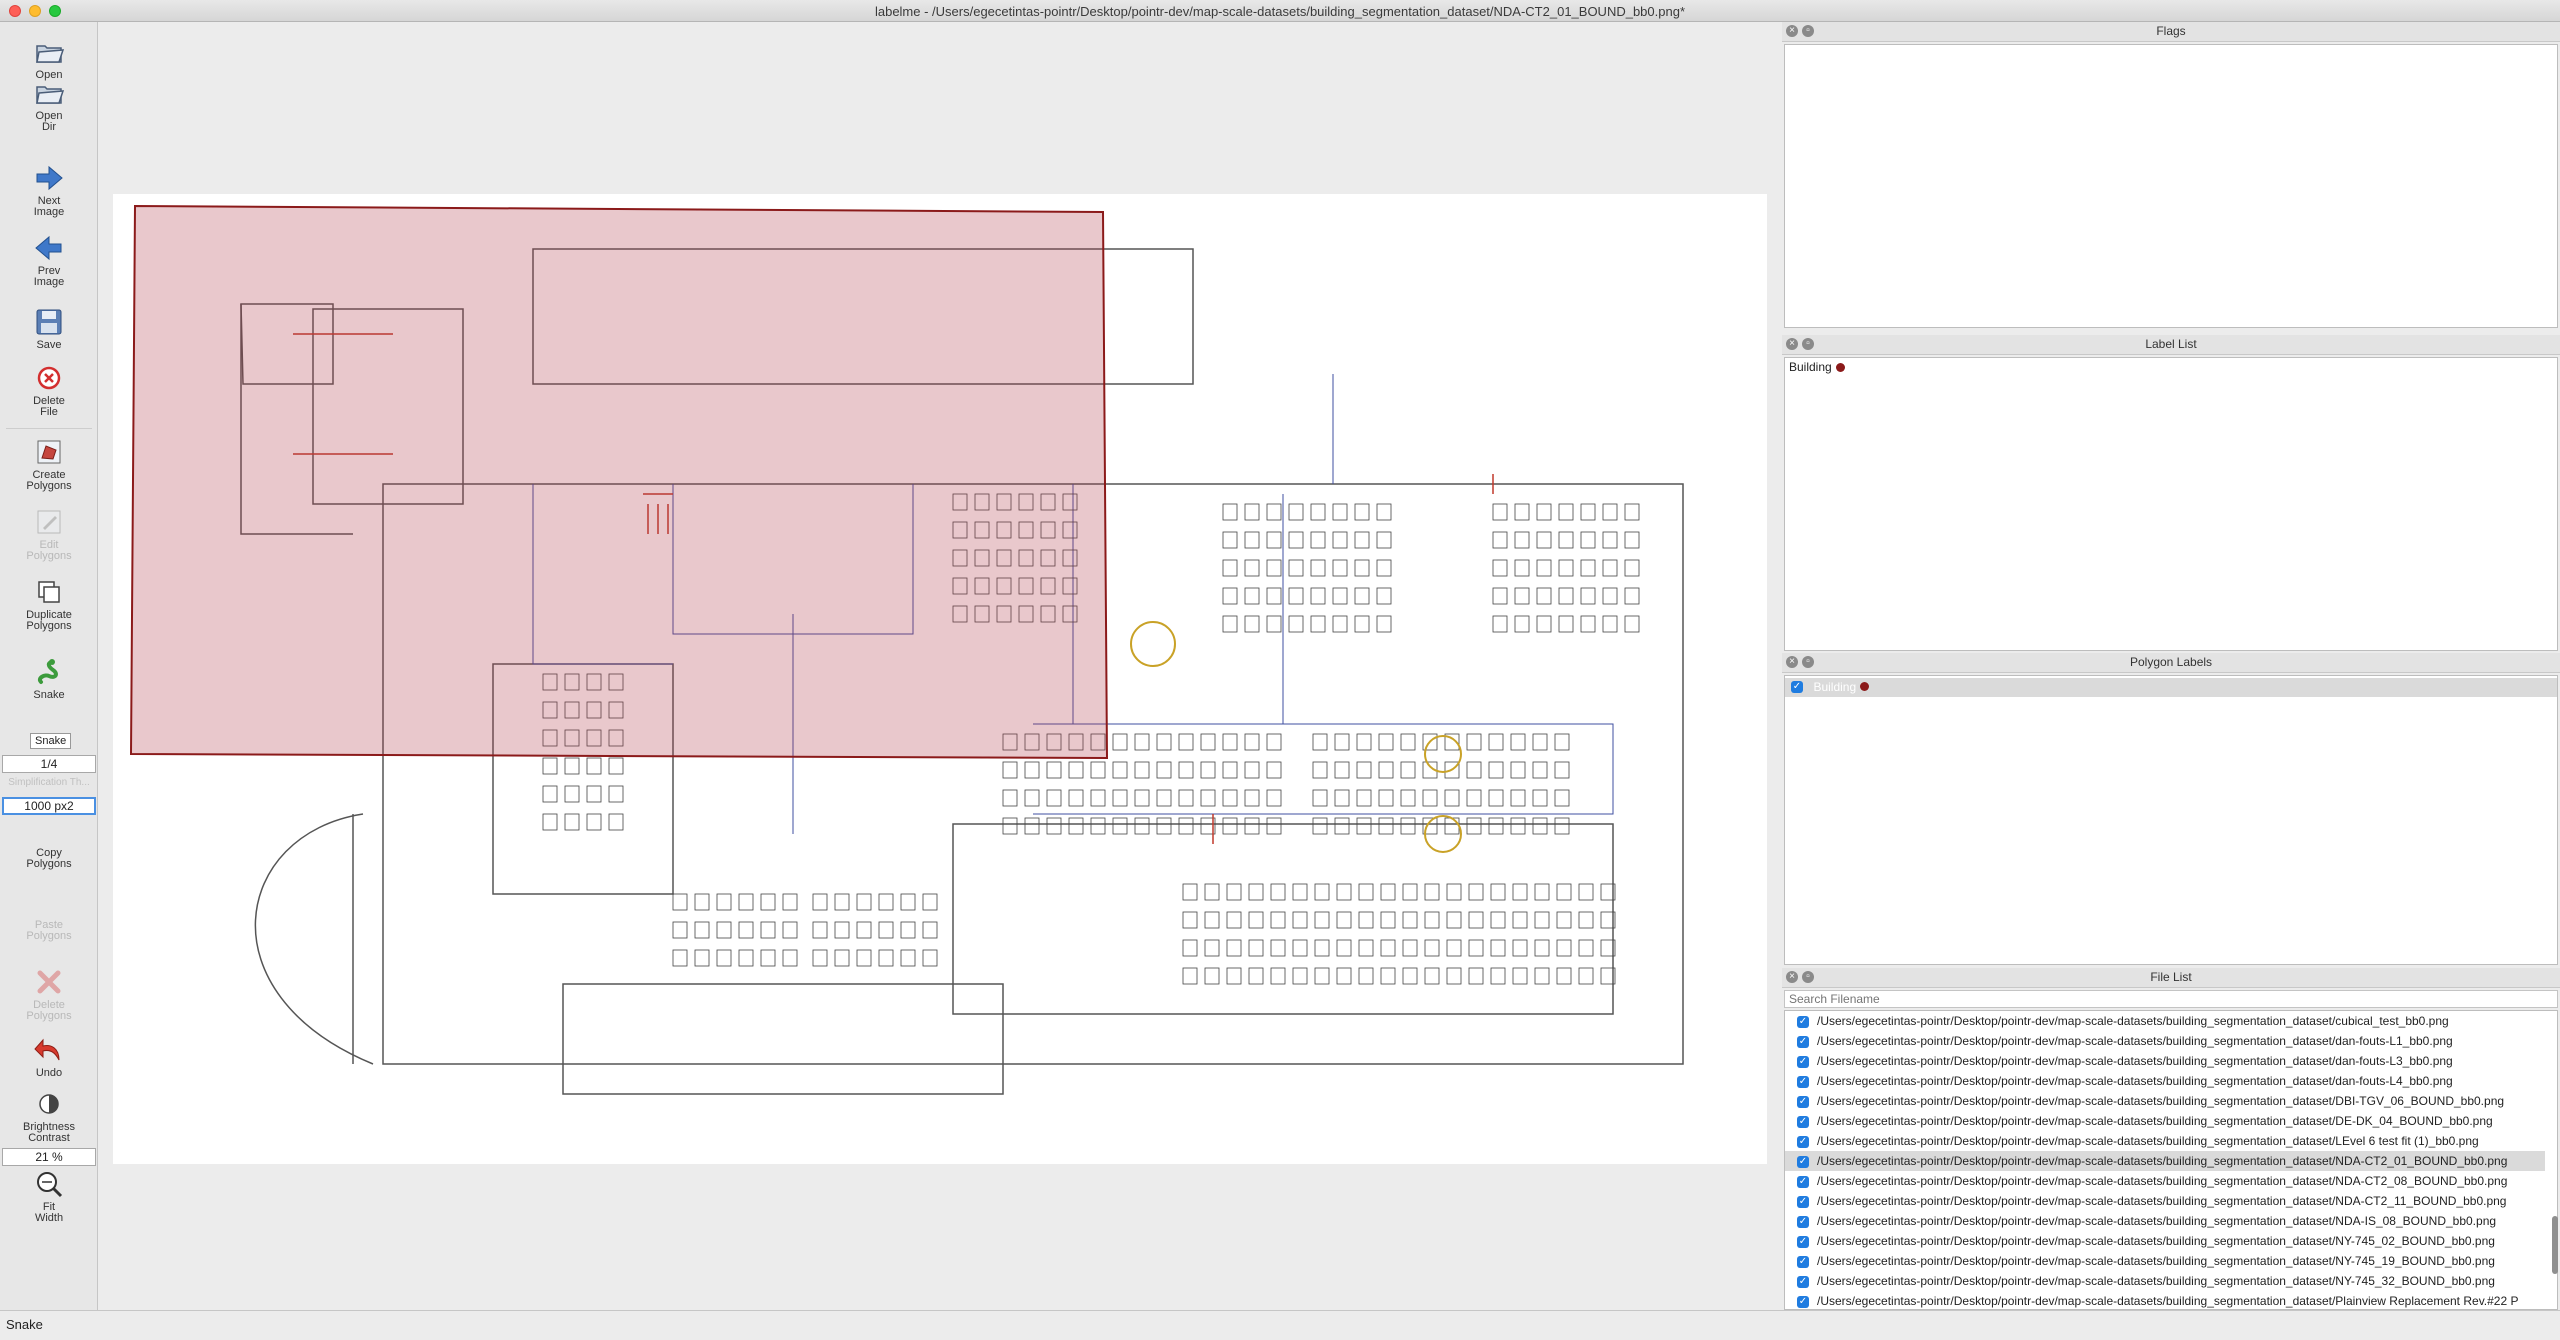 This screenshot has width=2560, height=1340. Describe the element at coordinates (49, 994) in the screenshot. I see `delete-polygons-button: Delete Polygons` at that location.